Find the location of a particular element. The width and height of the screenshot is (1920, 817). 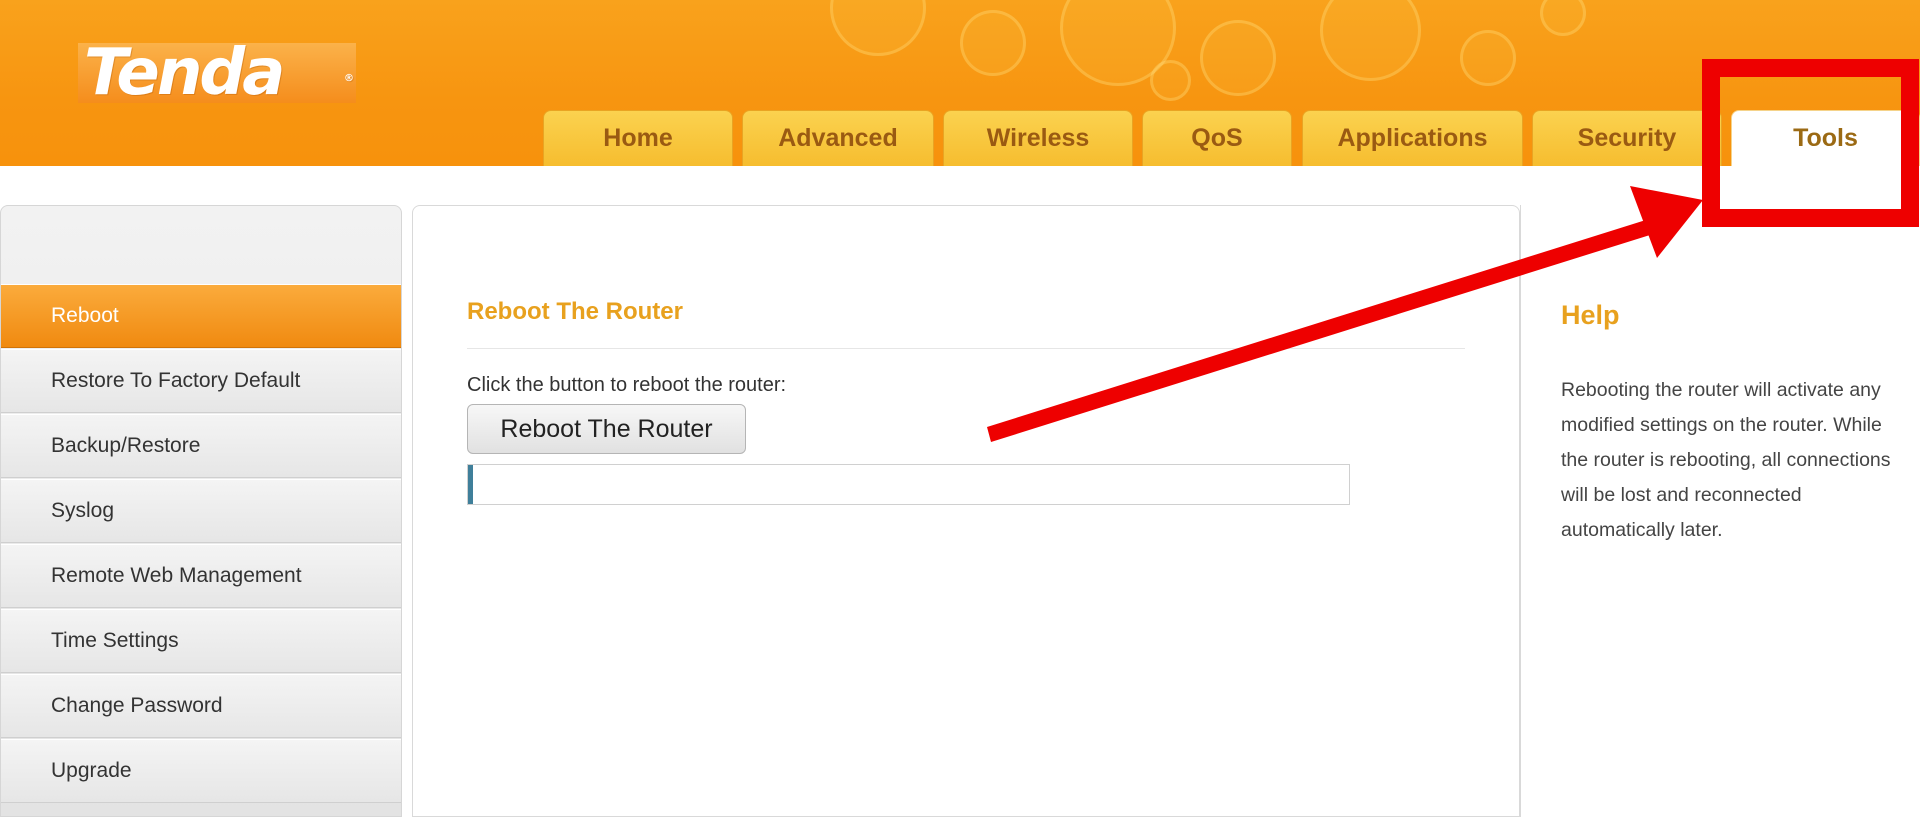

sidebar-item-change-password: Change Password is located at coordinates (201, 706).